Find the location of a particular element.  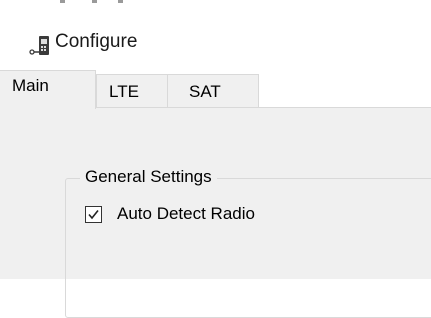

top-edge-strip is located at coordinates (215, 5).